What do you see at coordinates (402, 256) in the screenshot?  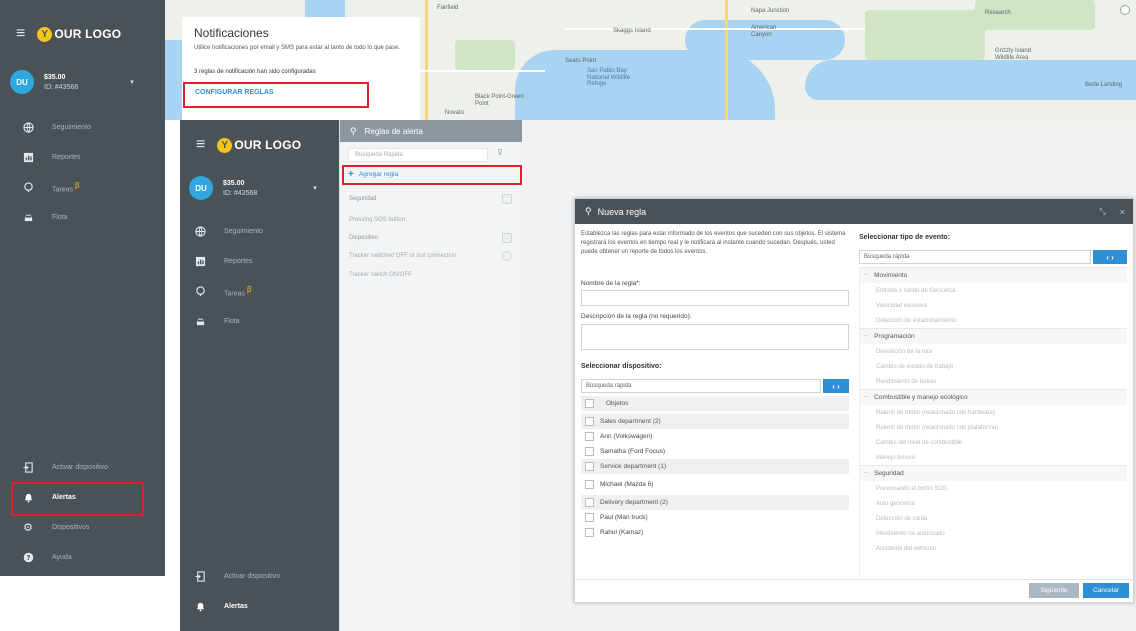 I see `rule-item: Tracker switched OFF or lost connection` at bounding box center [402, 256].